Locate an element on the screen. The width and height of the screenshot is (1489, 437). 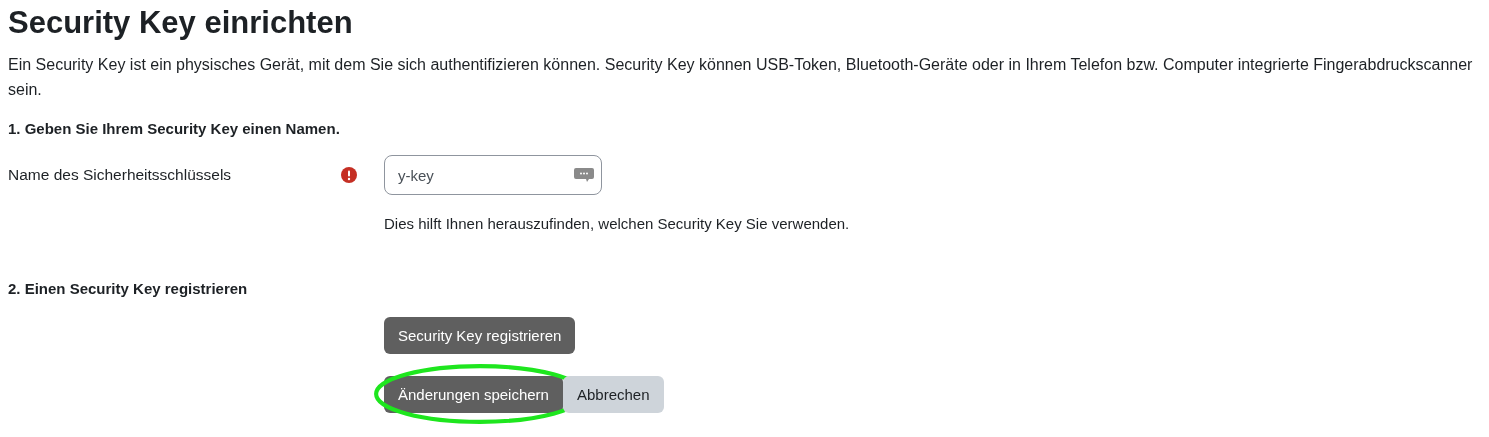
field-label: Name des Sicherheitsschlüssels is located at coordinates (120, 175).